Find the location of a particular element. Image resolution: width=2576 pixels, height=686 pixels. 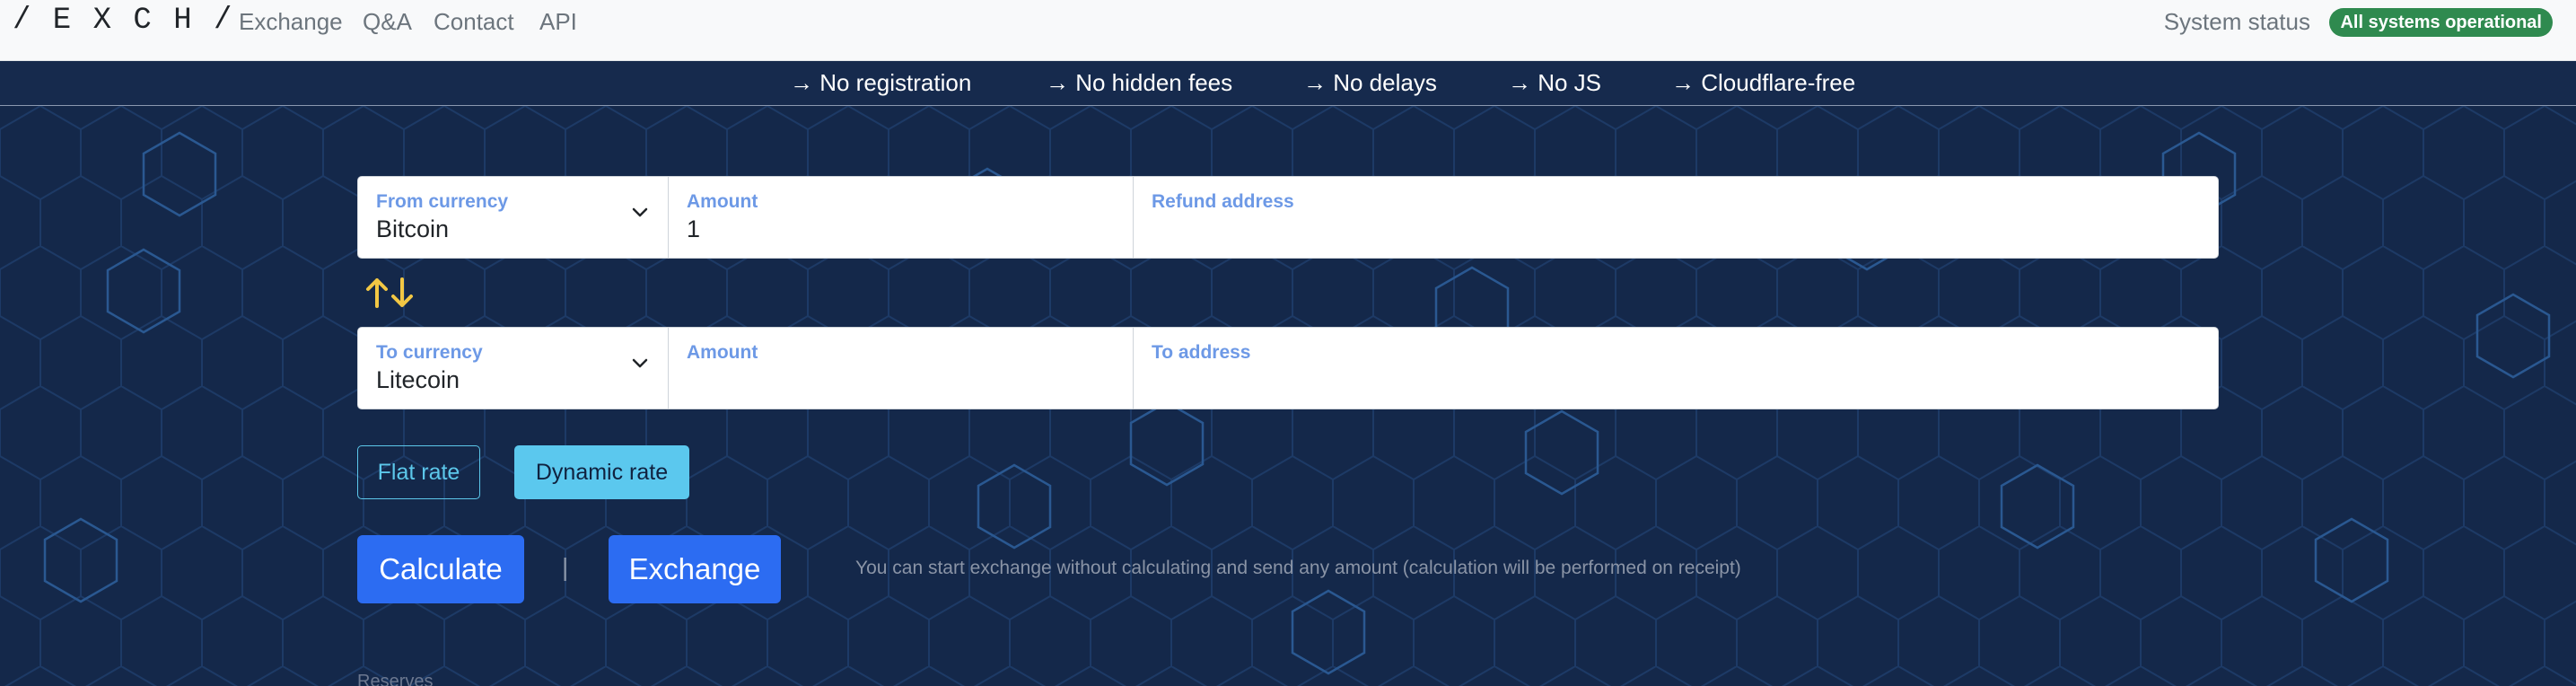

system-status-label: System status is located at coordinates (2237, 21).